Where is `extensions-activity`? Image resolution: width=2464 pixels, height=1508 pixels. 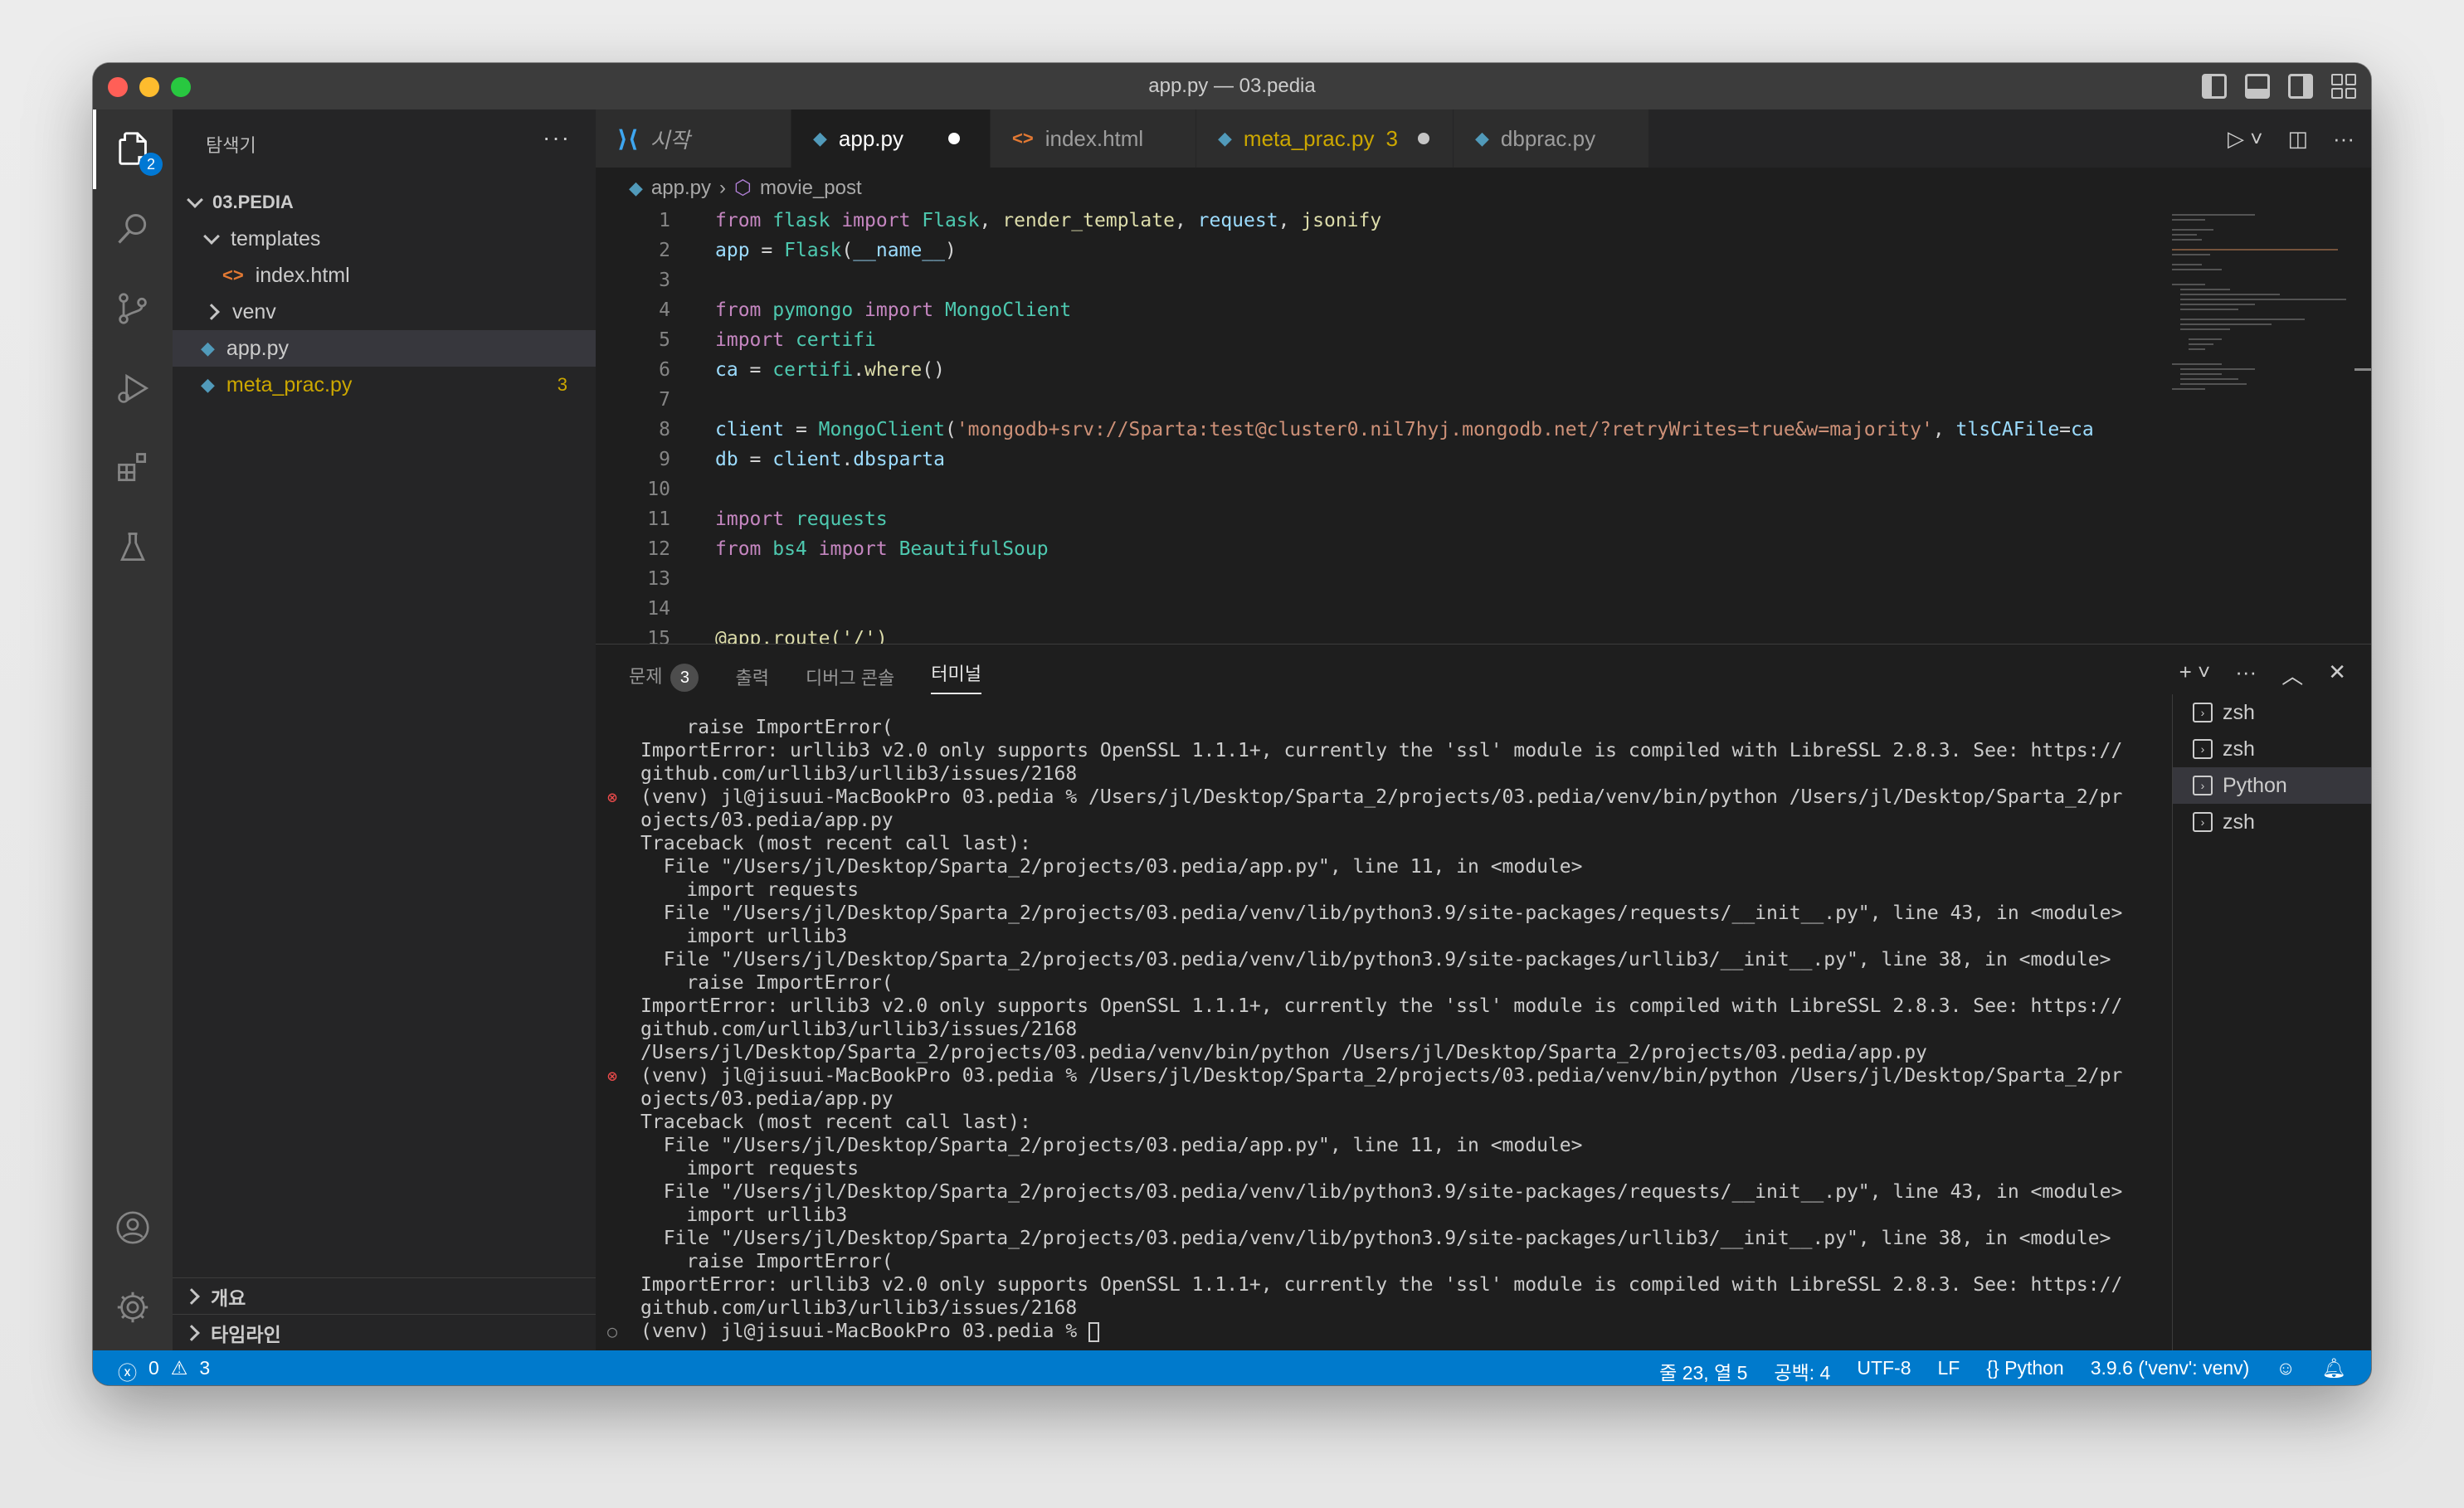 extensions-activity is located at coordinates (133, 468).